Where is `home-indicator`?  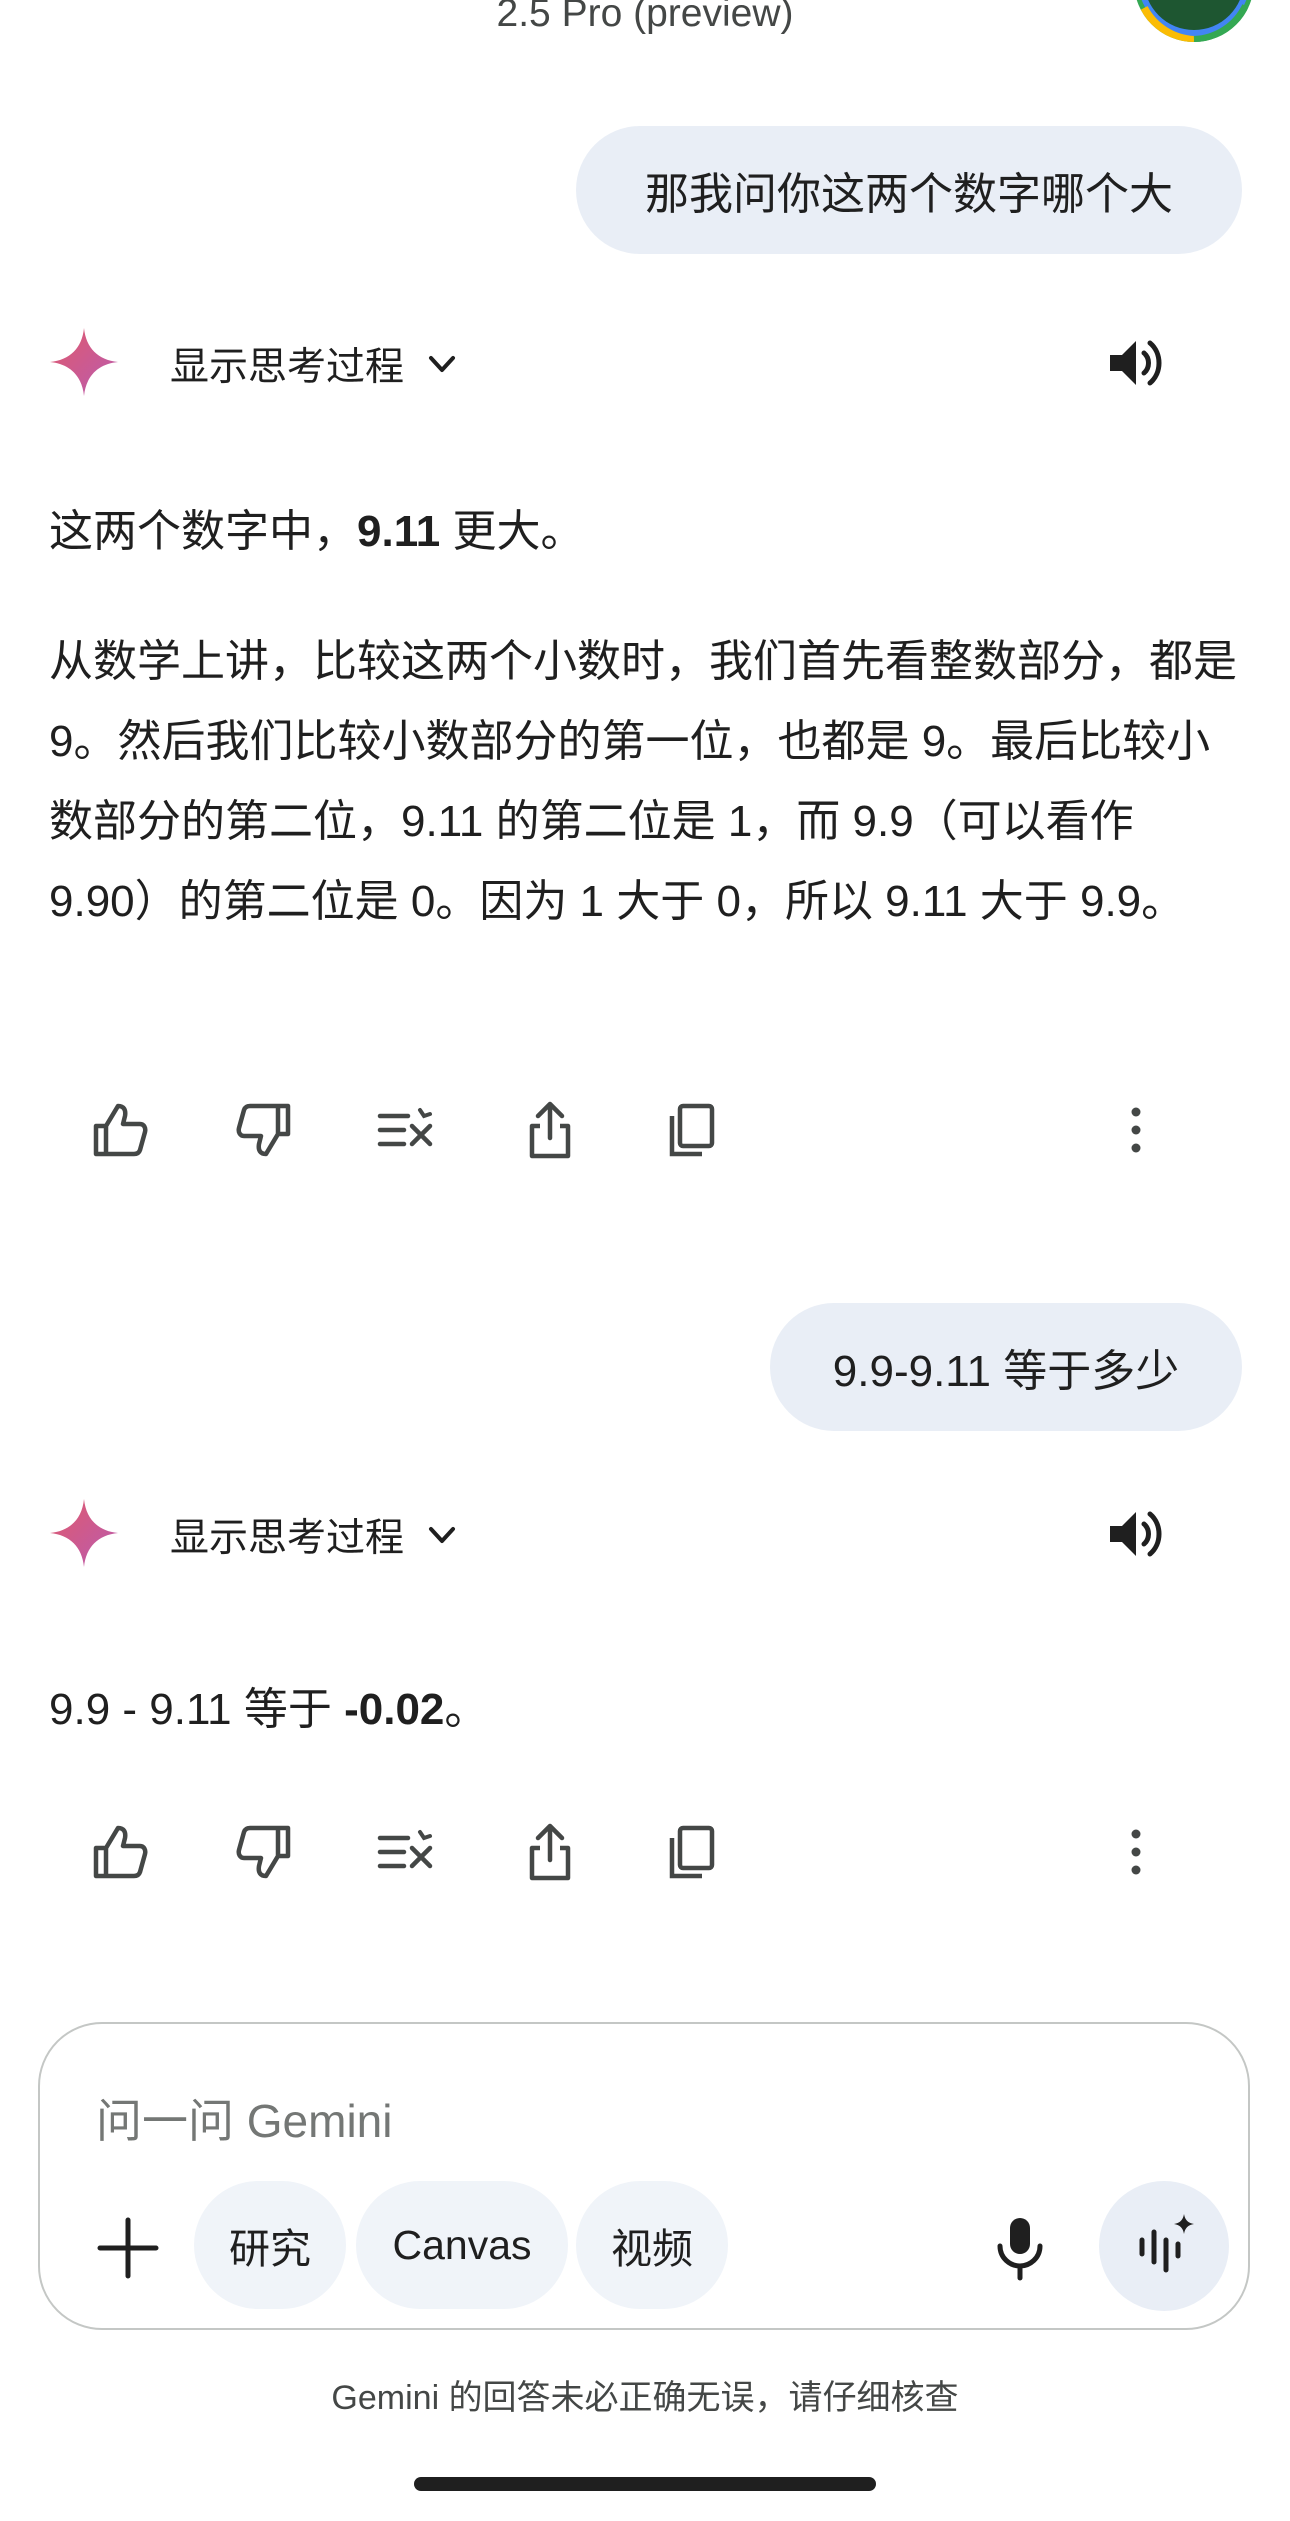 home-indicator is located at coordinates (645, 2484).